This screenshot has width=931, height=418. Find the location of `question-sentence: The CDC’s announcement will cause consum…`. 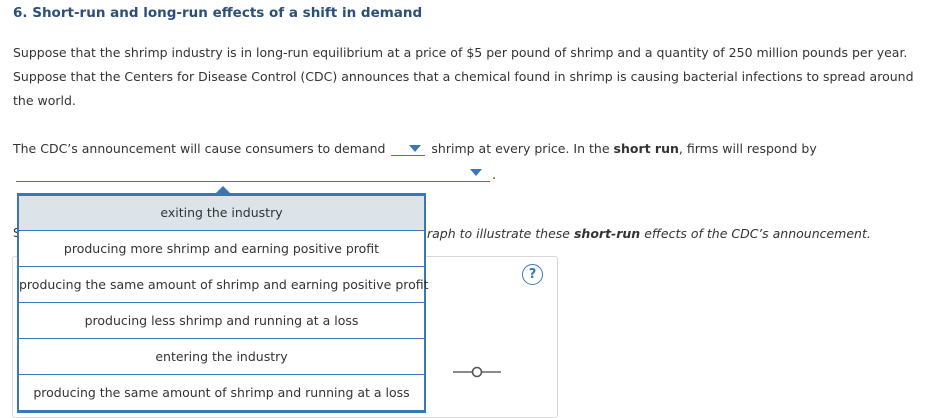

question-sentence: The CDC’s announcement will cause consum… is located at coordinates (415, 149).